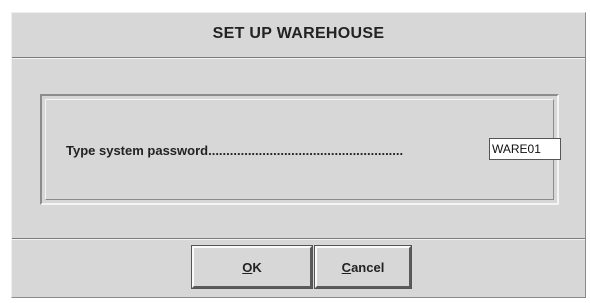 The width and height of the screenshot is (590, 303). I want to click on dialog-title: SET UP WAREHOUSE, so click(298, 33).